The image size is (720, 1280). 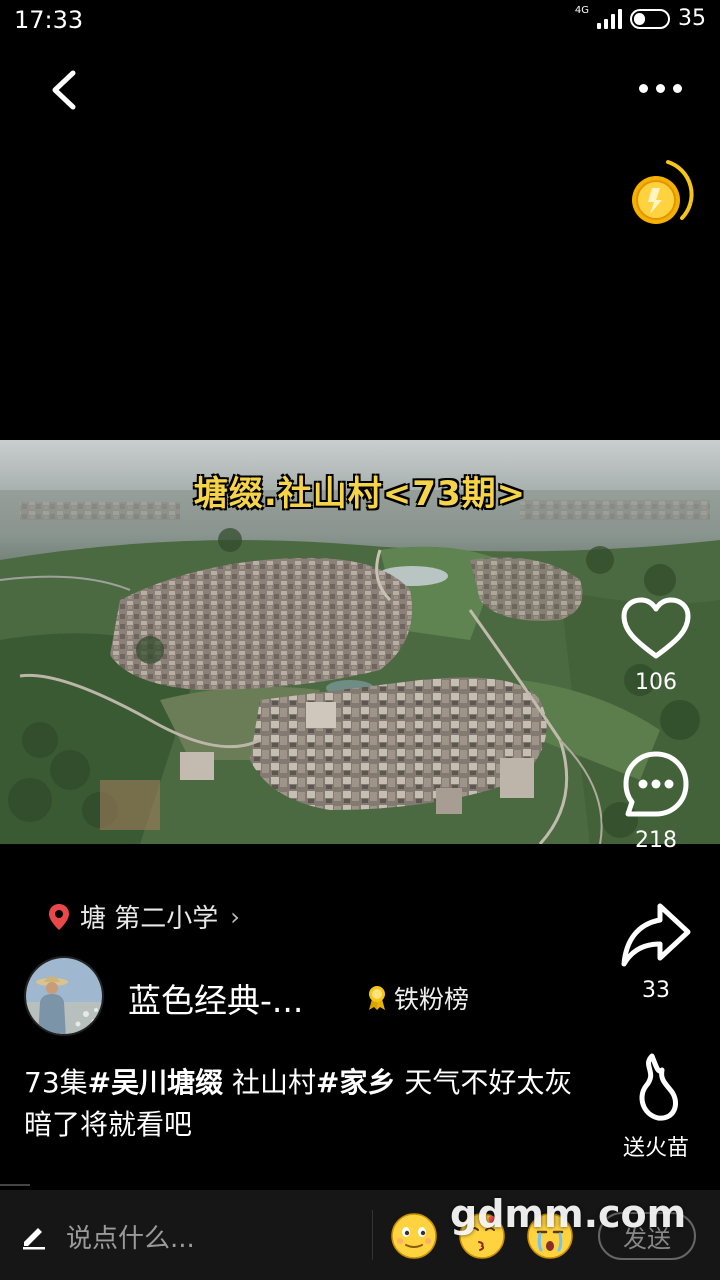 What do you see at coordinates (658, 1087) in the screenshot?
I see `fire-sprout-icon` at bounding box center [658, 1087].